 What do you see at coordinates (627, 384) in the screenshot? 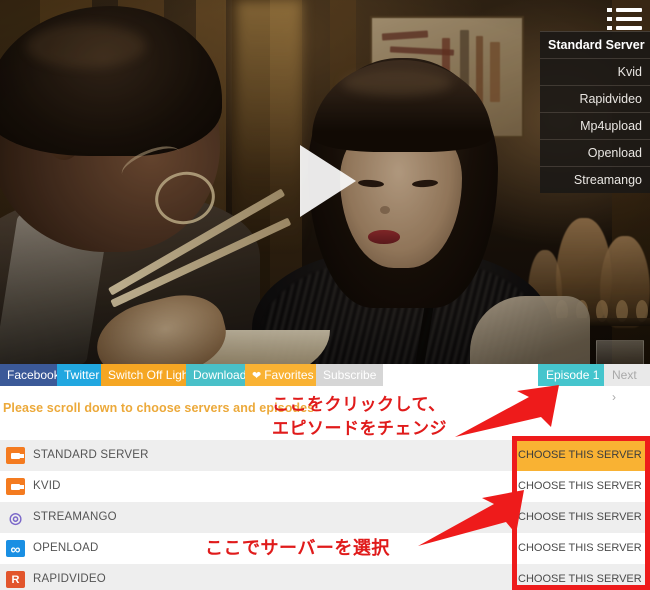
I see `next-episode-button: Next ›` at bounding box center [627, 384].